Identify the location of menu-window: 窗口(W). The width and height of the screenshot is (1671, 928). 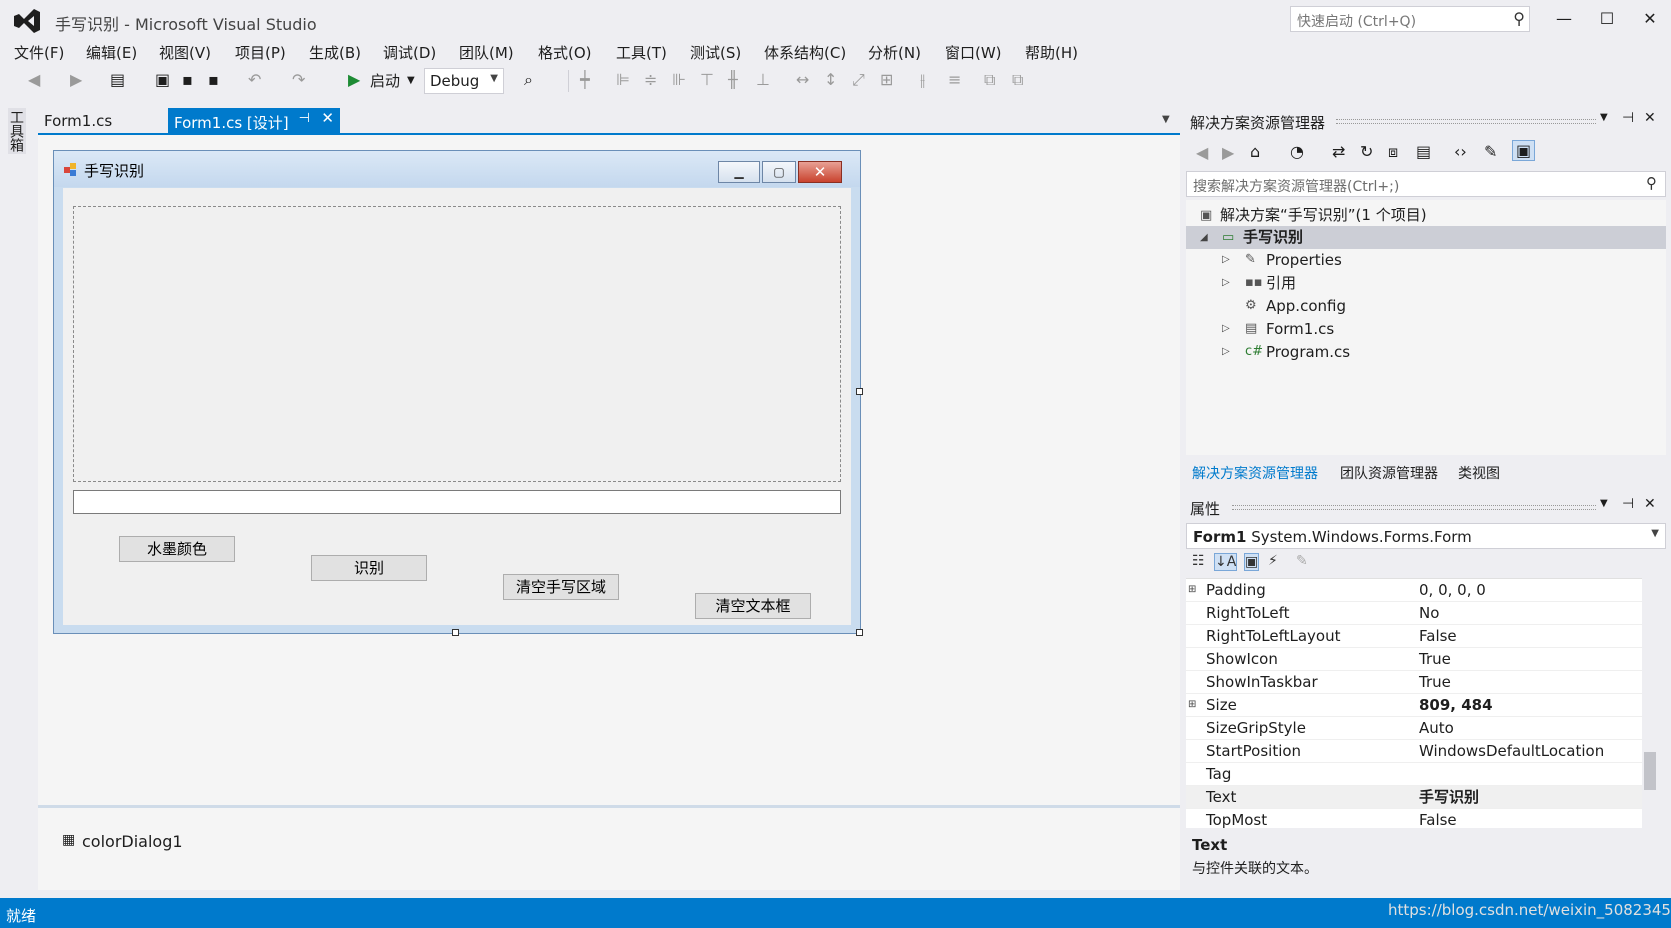
(973, 52).